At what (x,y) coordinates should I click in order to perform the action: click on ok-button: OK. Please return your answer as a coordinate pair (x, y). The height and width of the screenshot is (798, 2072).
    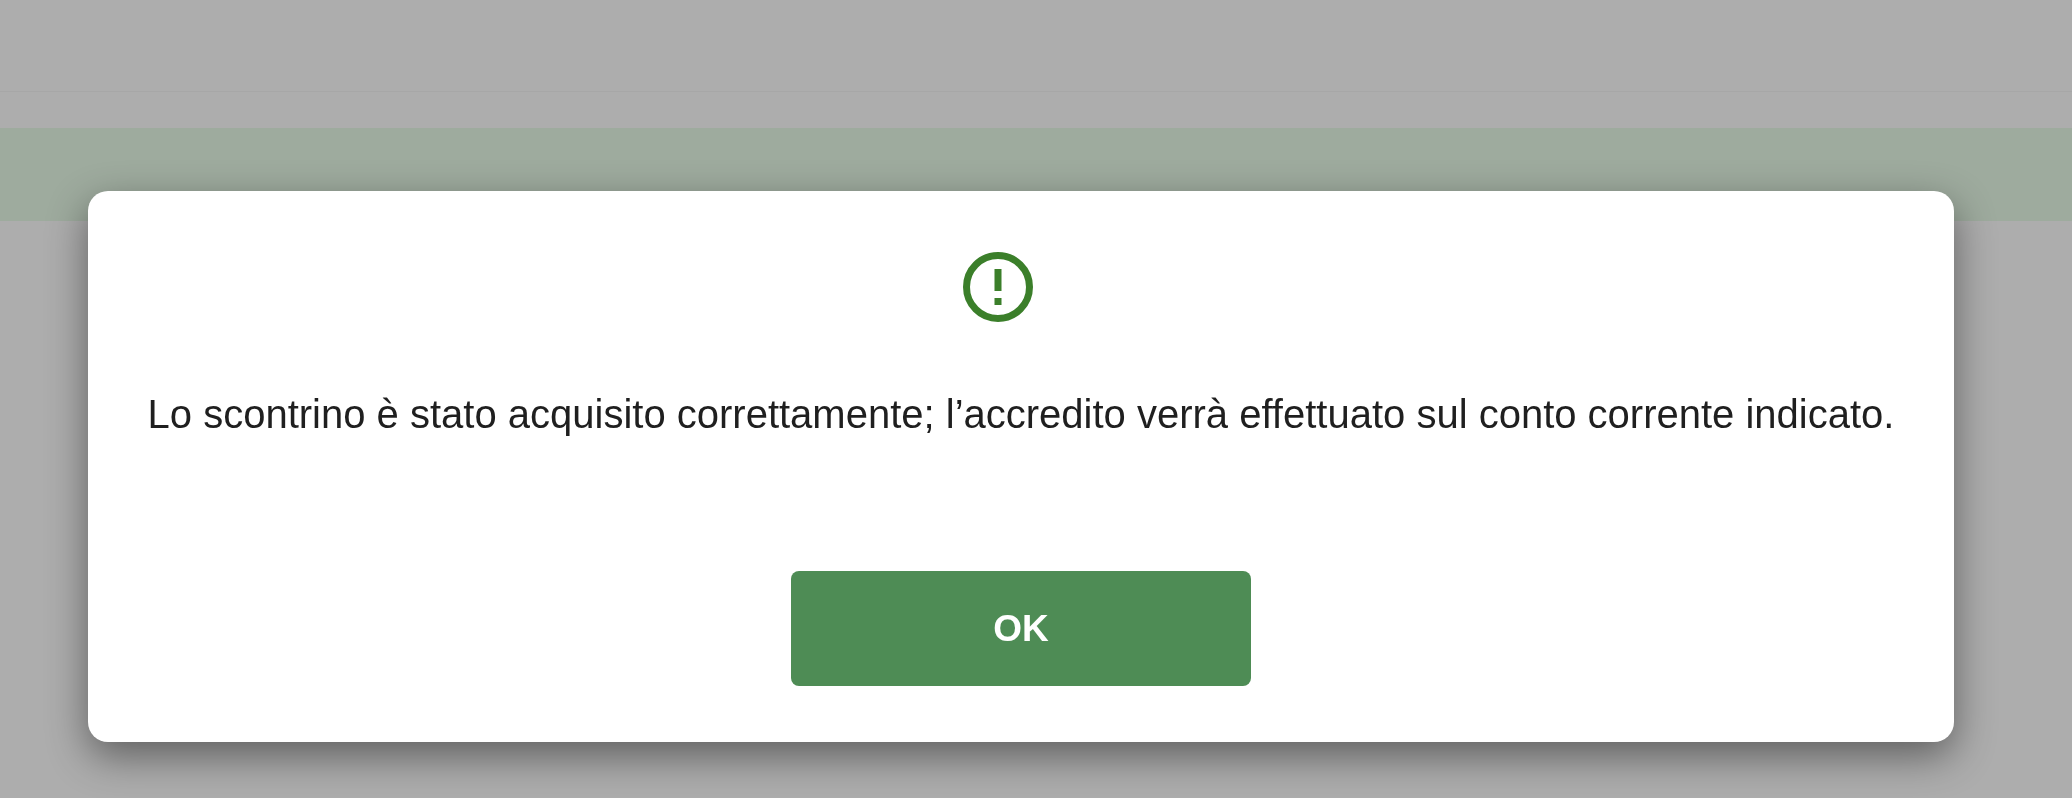
    Looking at the image, I should click on (1021, 628).